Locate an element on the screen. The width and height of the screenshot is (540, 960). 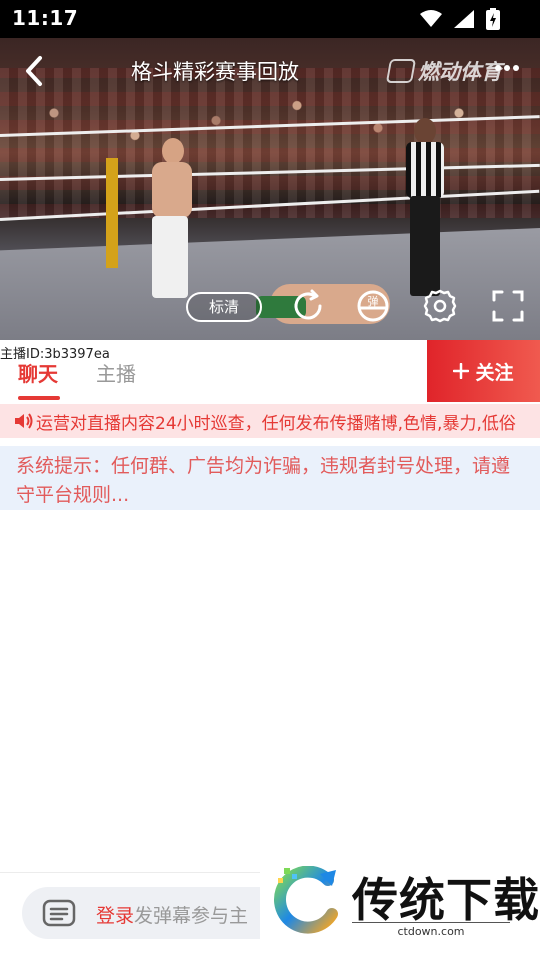
notice-text: 运营对直播内容24小时巡查，任何发布传播赌博,色情,暴力,低俗 is located at coordinates (276, 424).